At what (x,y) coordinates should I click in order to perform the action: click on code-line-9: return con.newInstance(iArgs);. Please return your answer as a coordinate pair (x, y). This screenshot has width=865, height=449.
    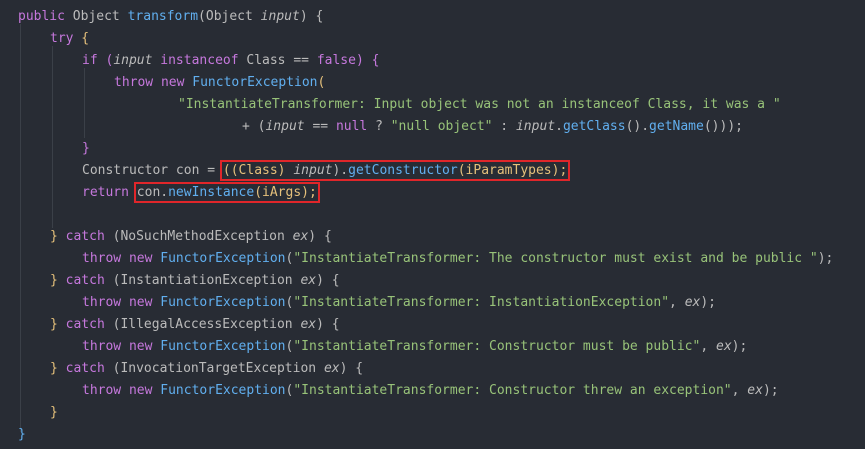
    Looking at the image, I should click on (201, 192).